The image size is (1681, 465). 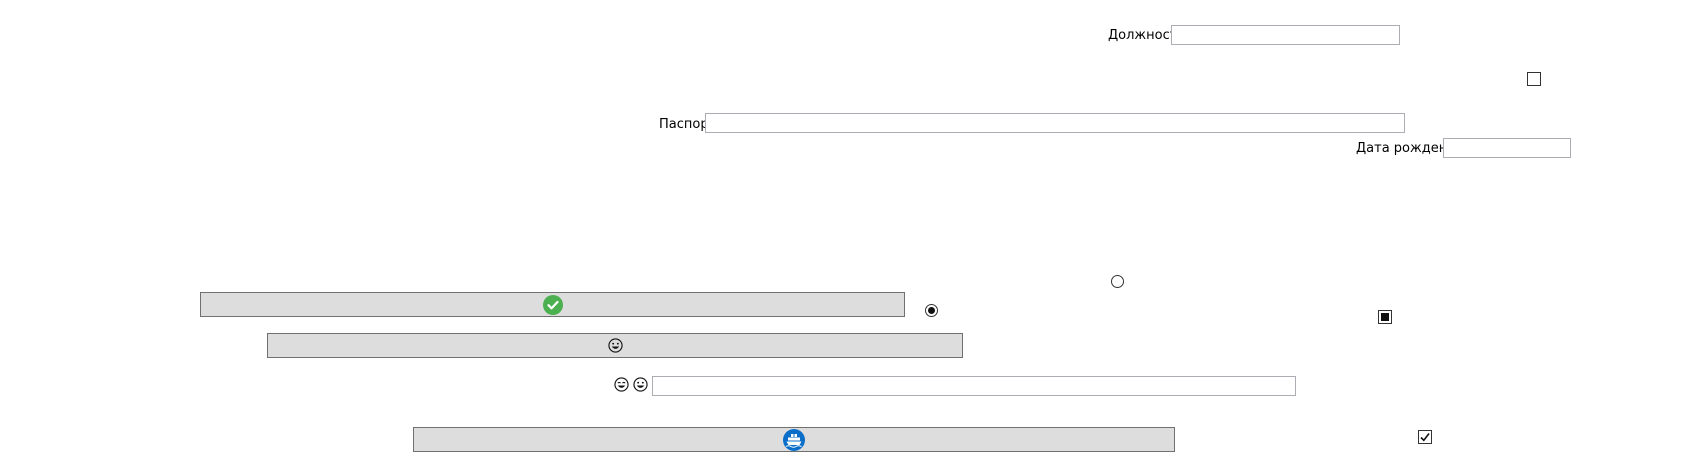 What do you see at coordinates (974, 386) in the screenshot?
I see `text-input` at bounding box center [974, 386].